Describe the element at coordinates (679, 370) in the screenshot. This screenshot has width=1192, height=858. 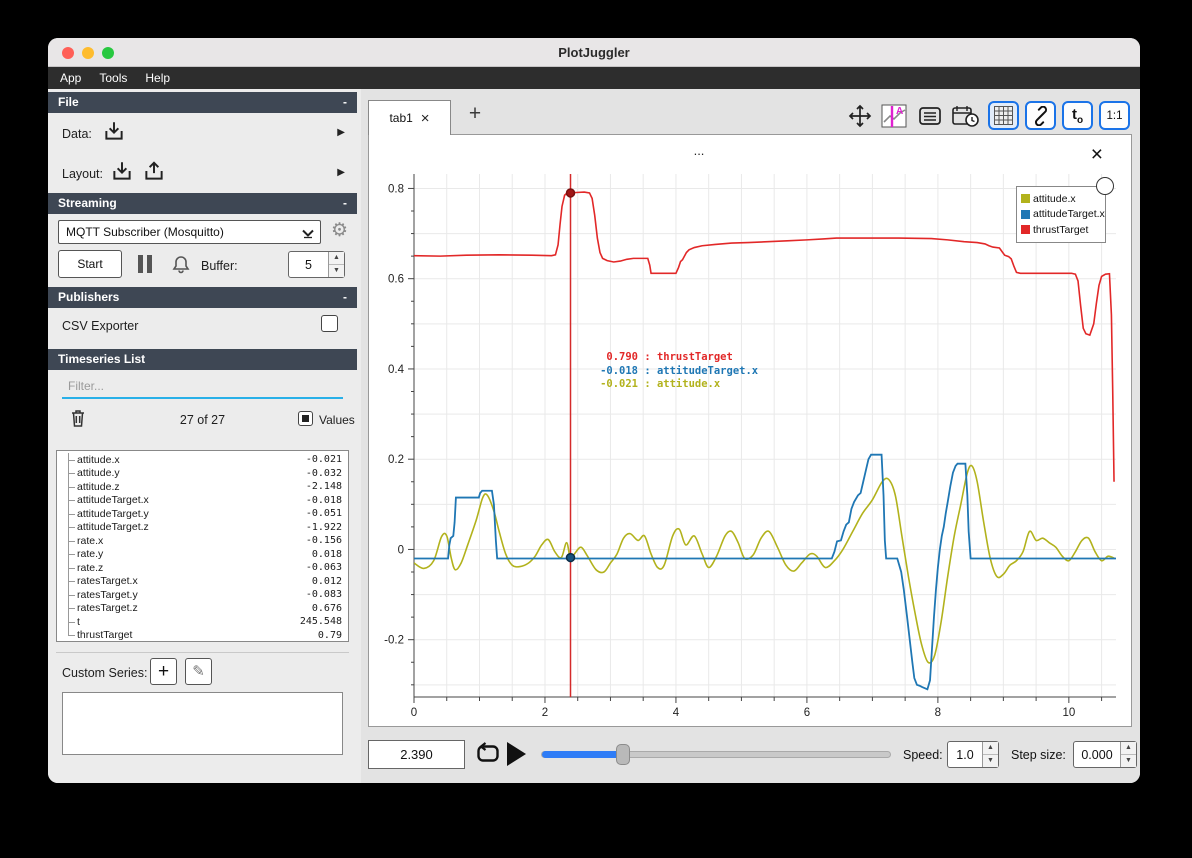
I see `tooltip-line-attitudeTarget.x: -0.018 : attitudeTarget.x` at that location.